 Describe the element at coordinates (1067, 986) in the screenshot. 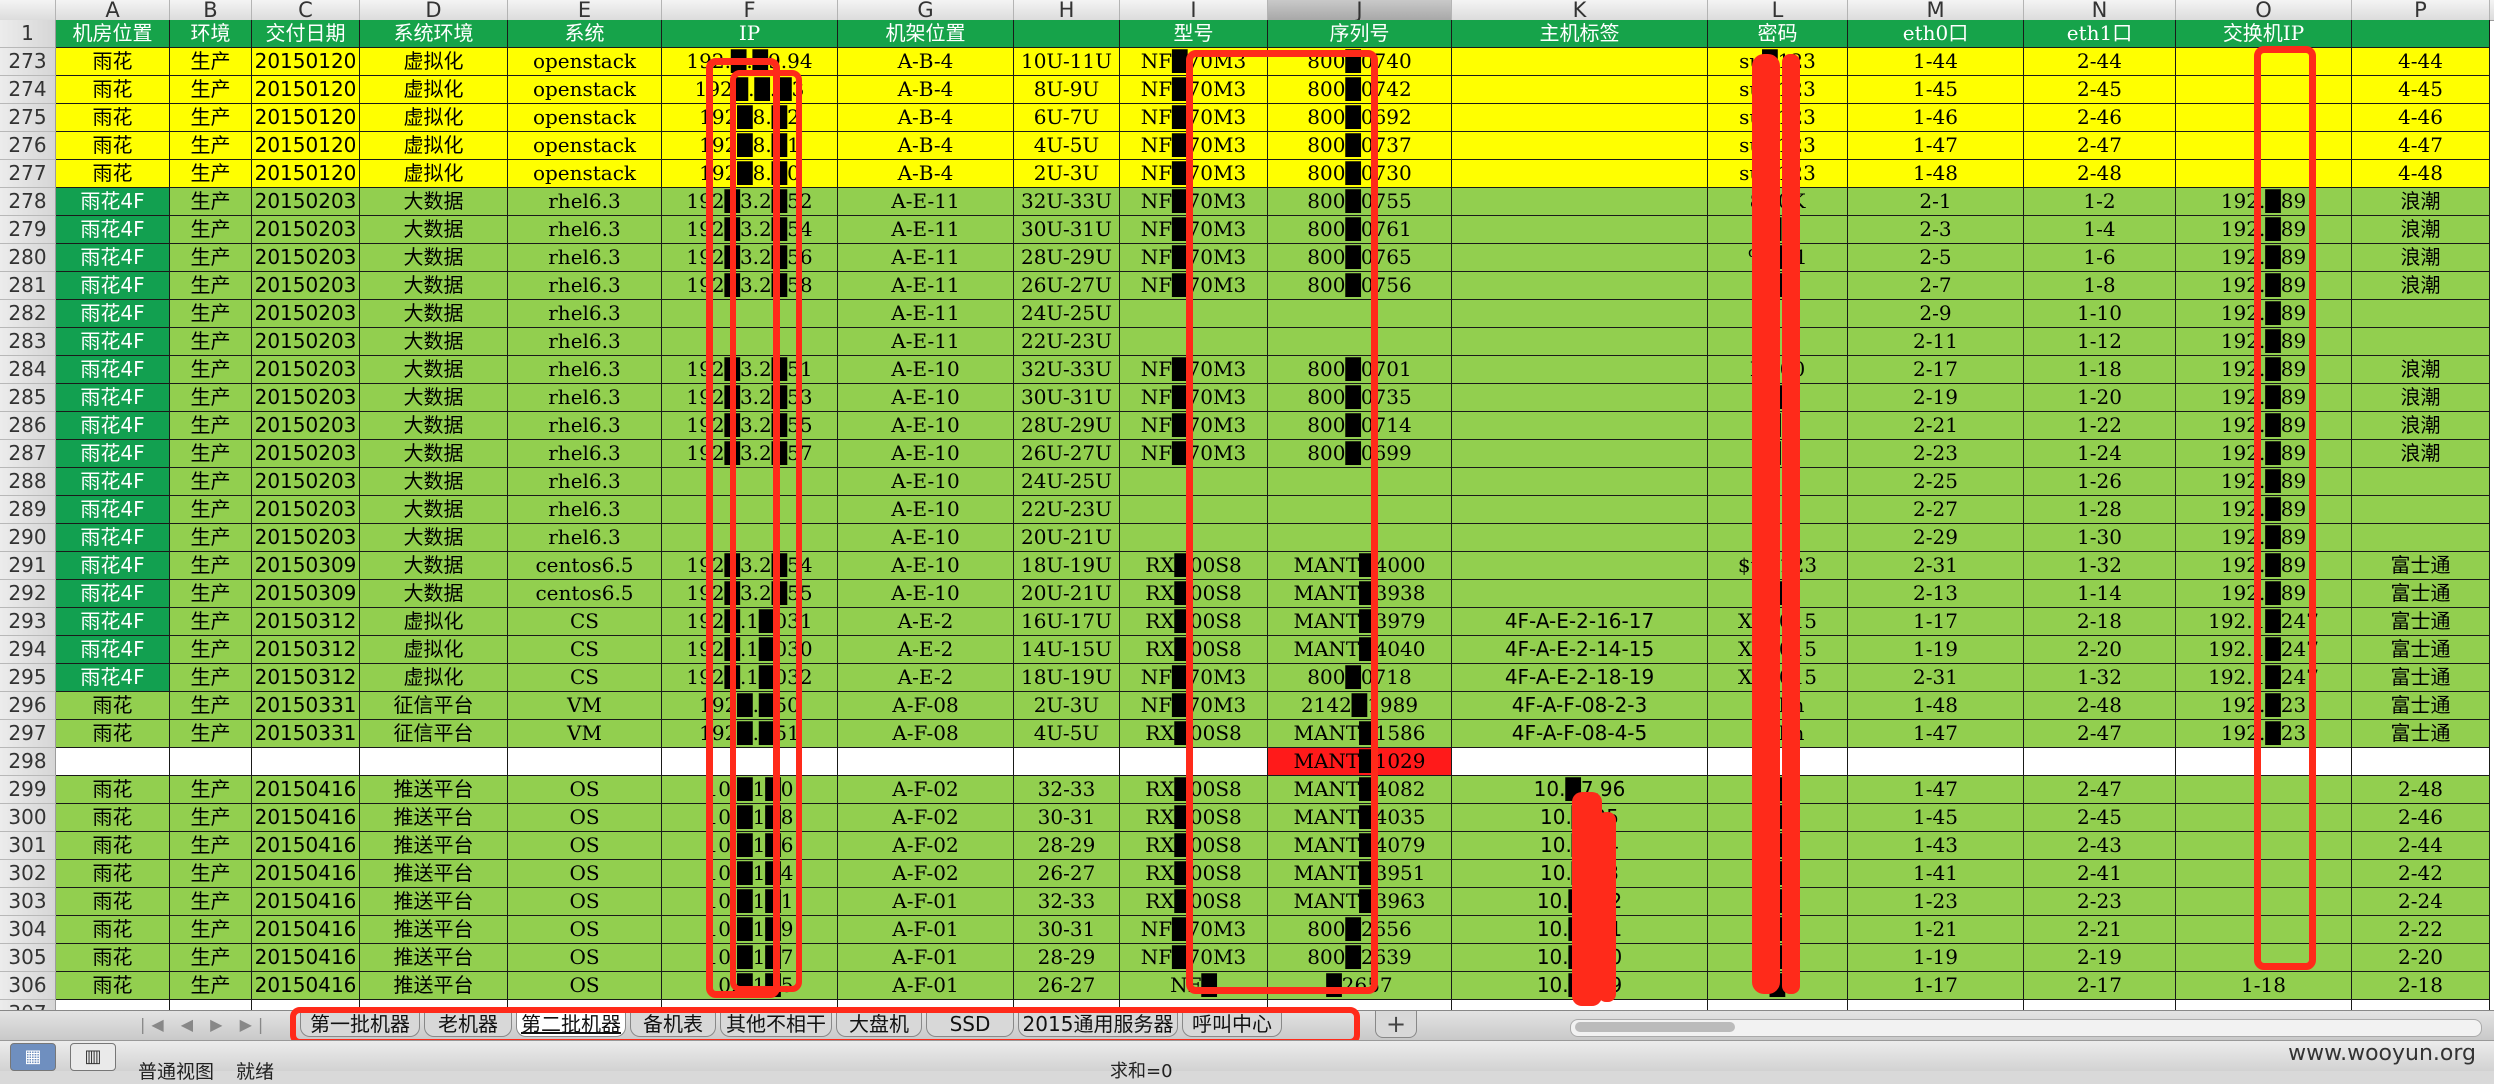

I see `table-cell: 26-27` at that location.